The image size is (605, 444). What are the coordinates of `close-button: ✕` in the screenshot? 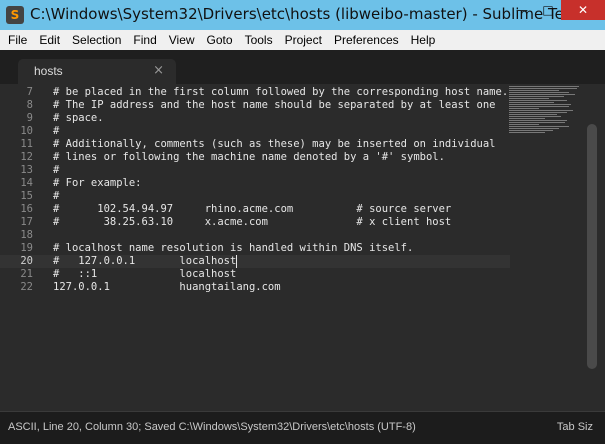 It's located at (583, 10).